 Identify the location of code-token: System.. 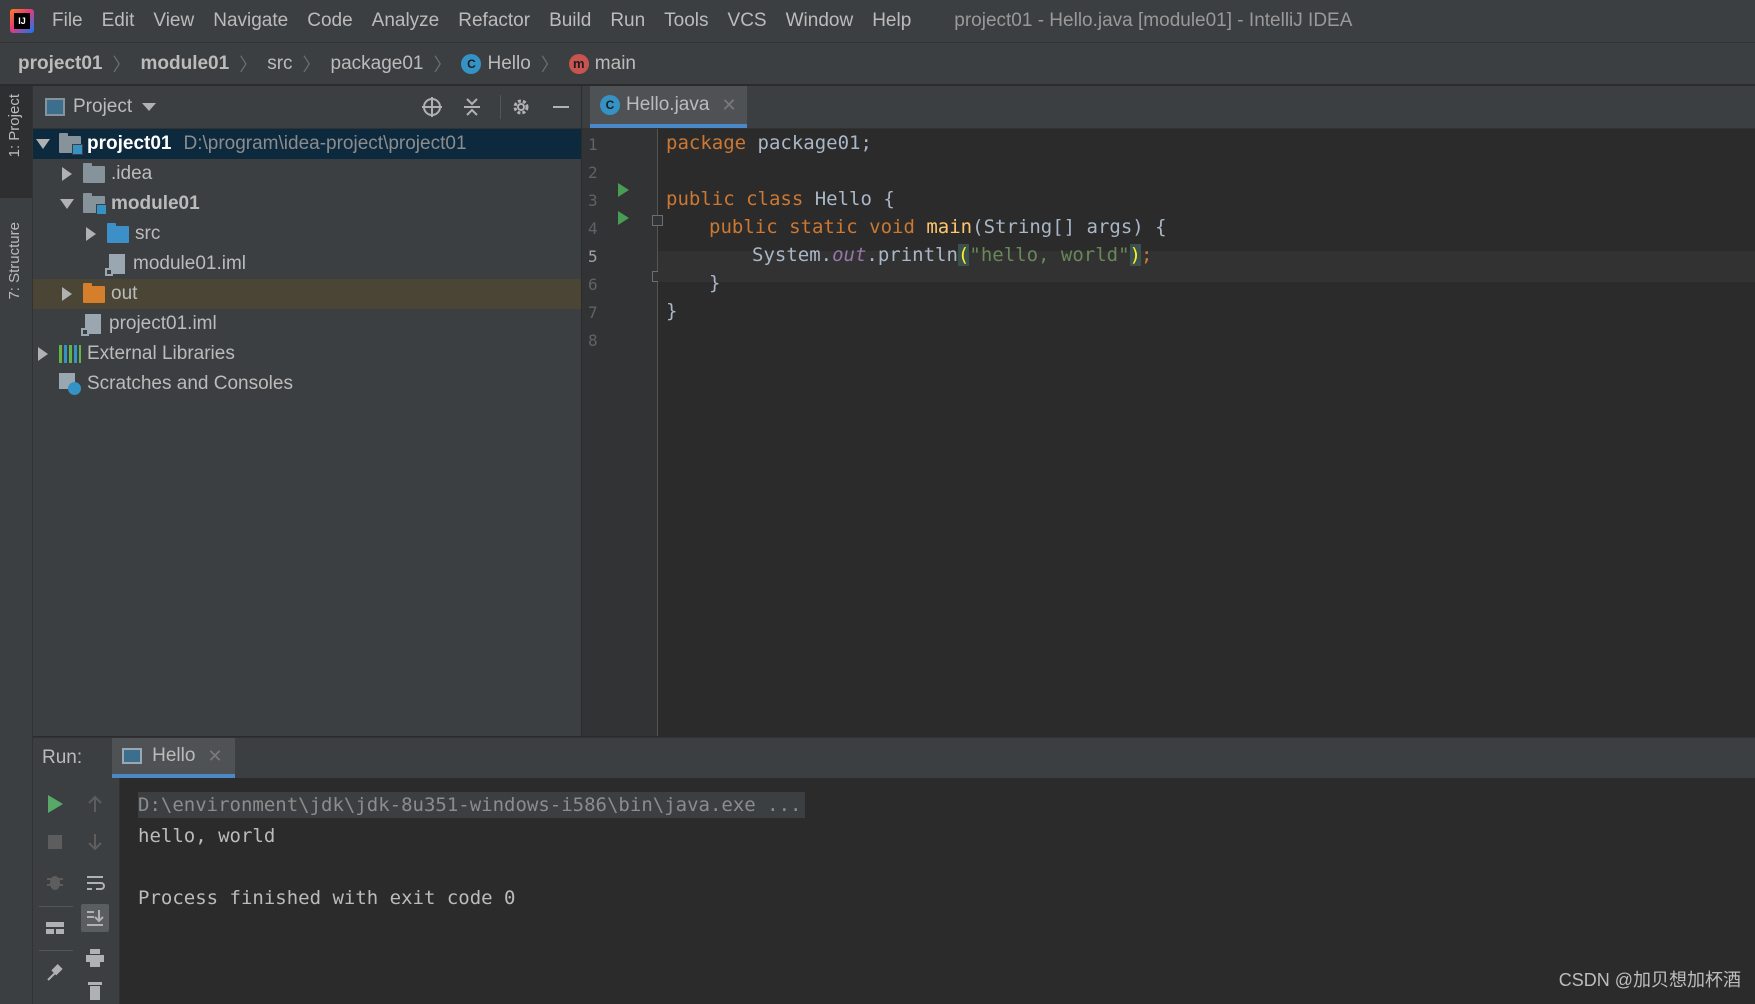
(792, 255).